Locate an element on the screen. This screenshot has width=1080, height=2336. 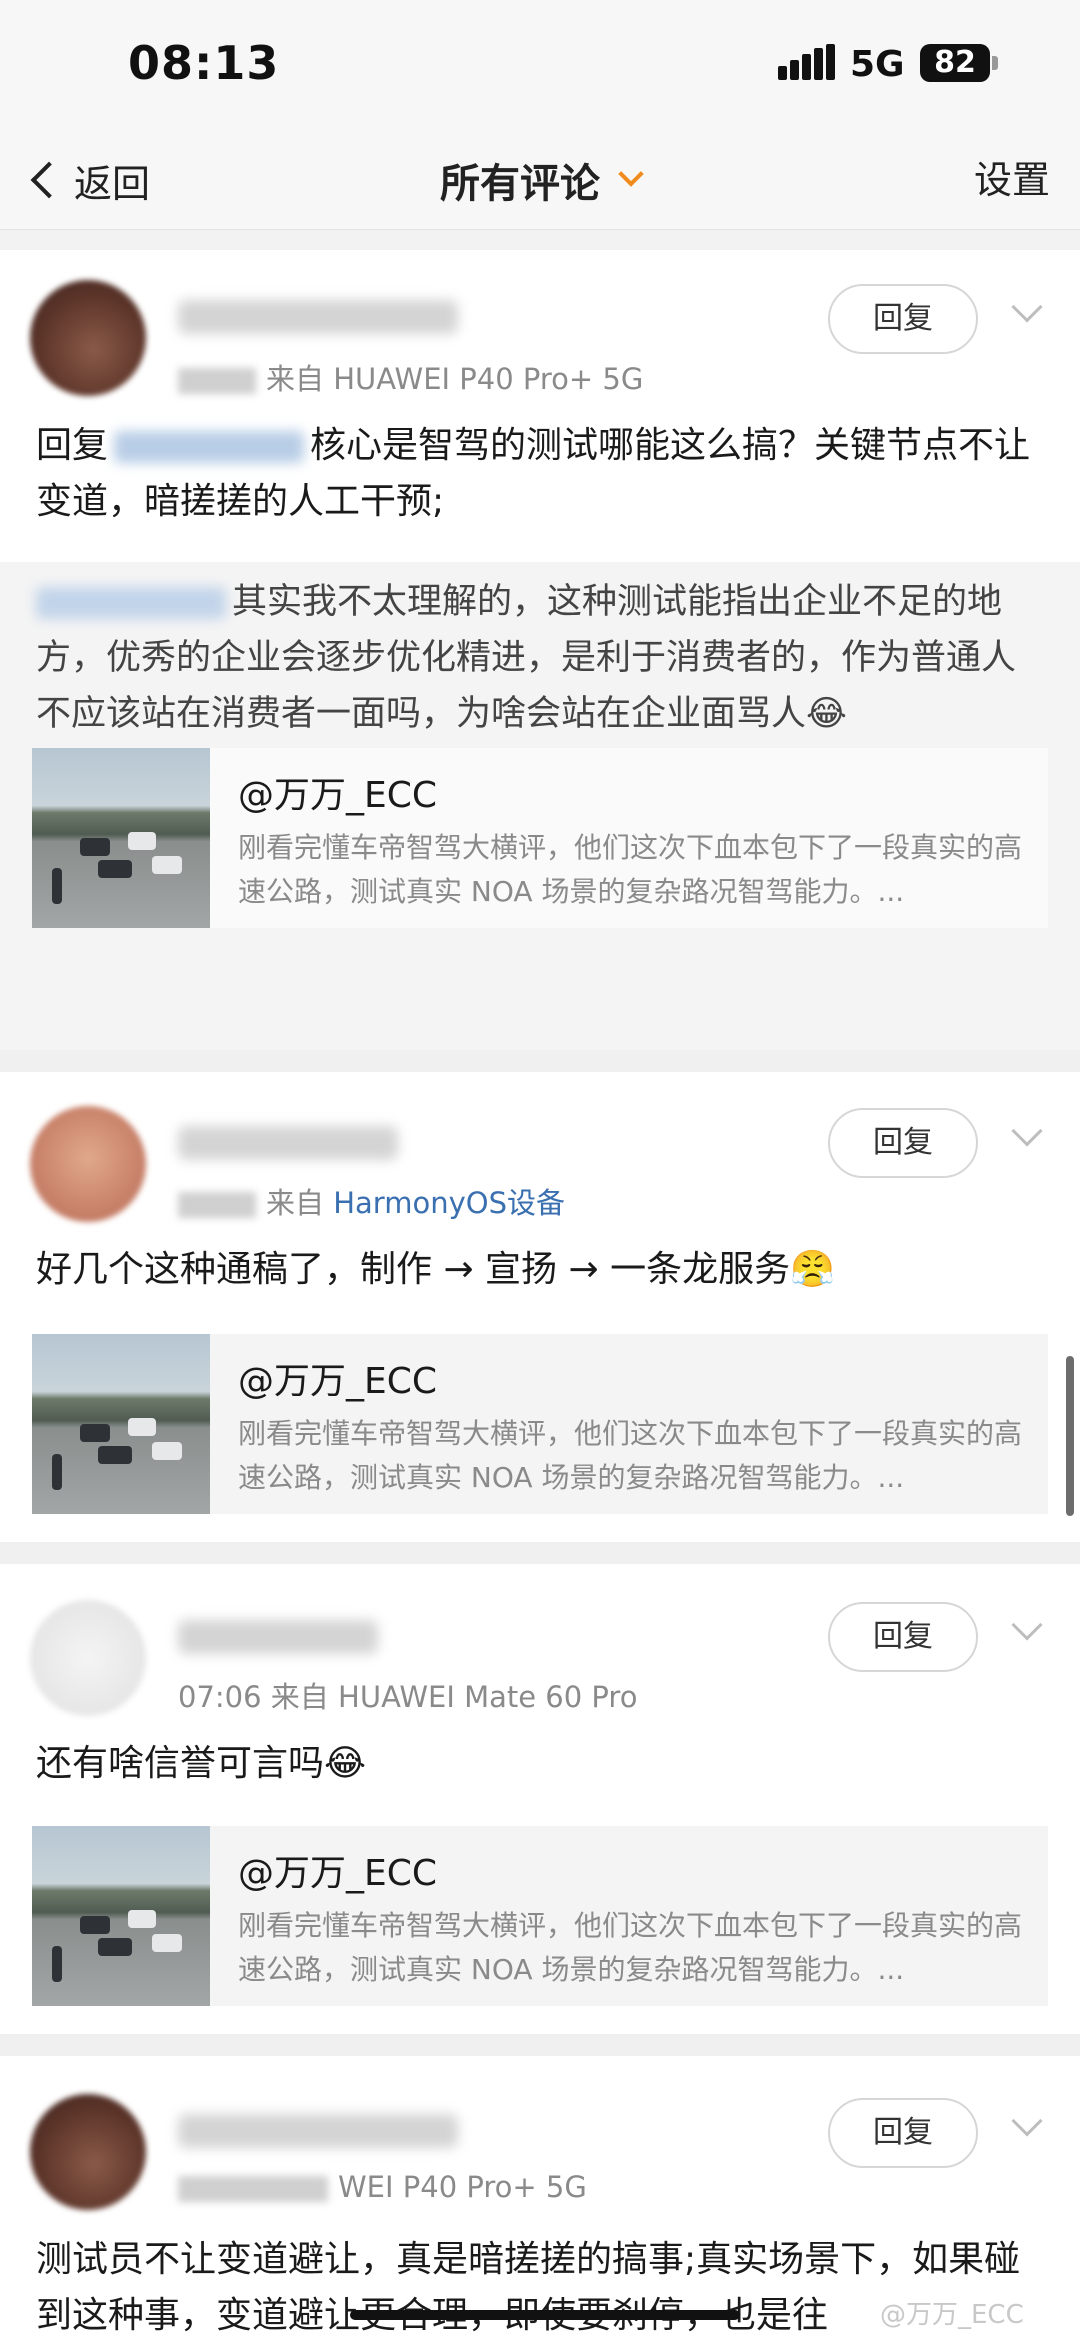
battery-icon: 82 is located at coordinates (955, 63).